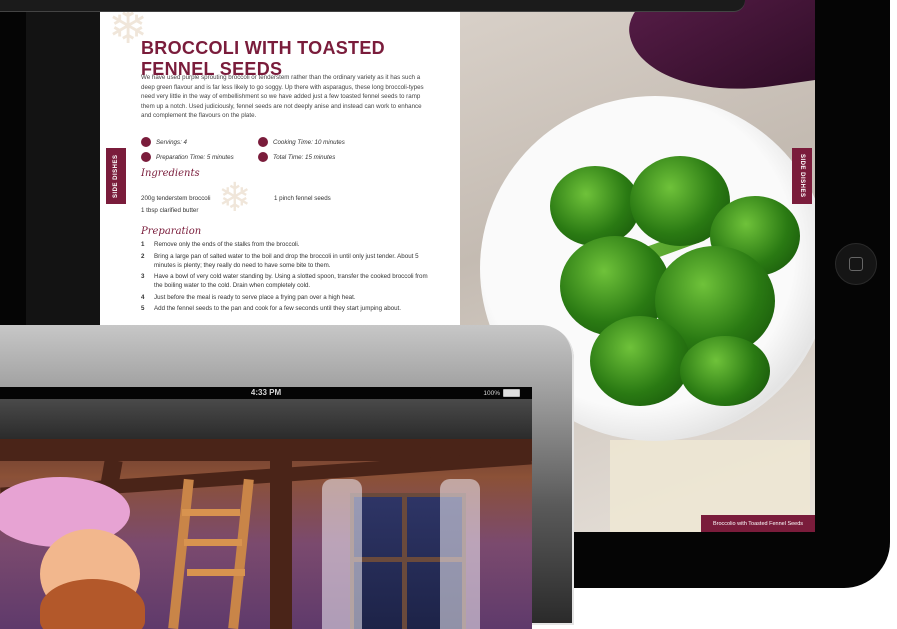  Describe the element at coordinates (235, 198) in the screenshot. I see `snowflake-decoration-icon: ❄` at that location.